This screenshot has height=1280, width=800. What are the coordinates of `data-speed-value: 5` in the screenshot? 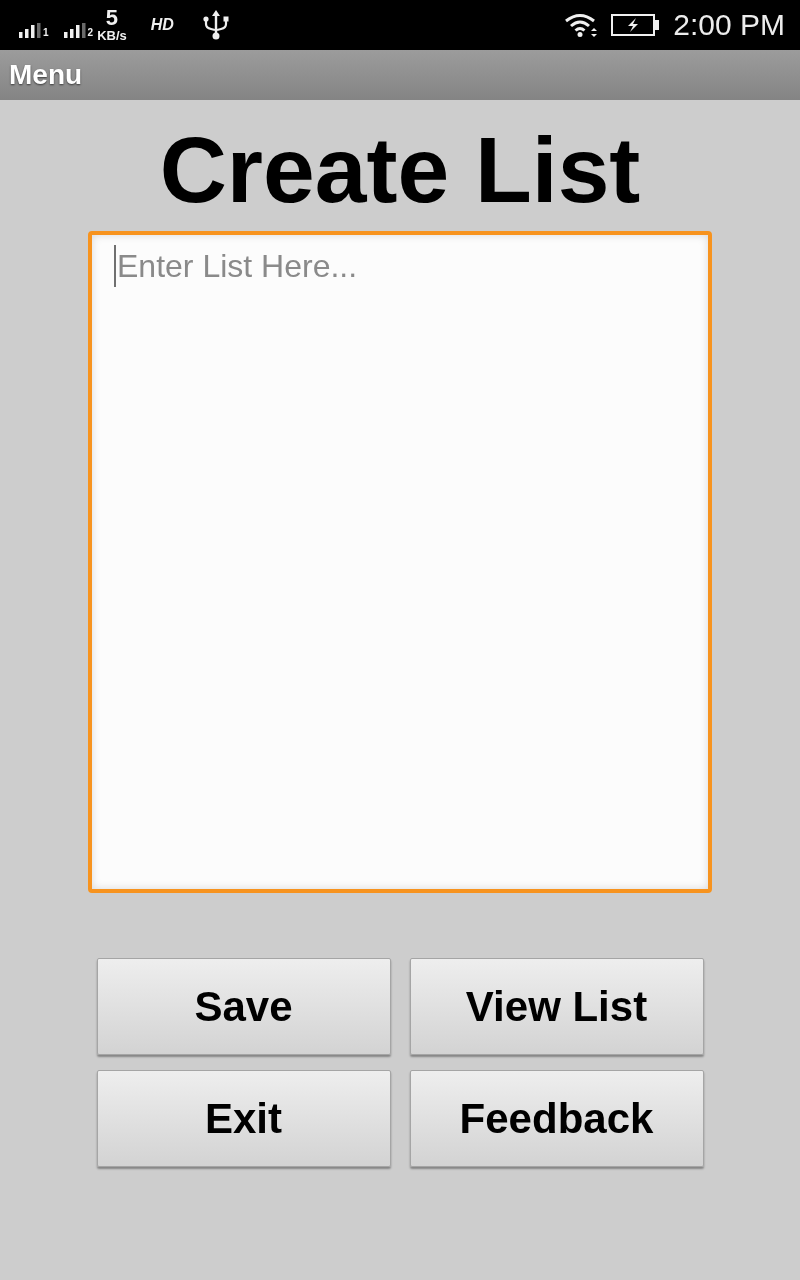 It's located at (112, 18).